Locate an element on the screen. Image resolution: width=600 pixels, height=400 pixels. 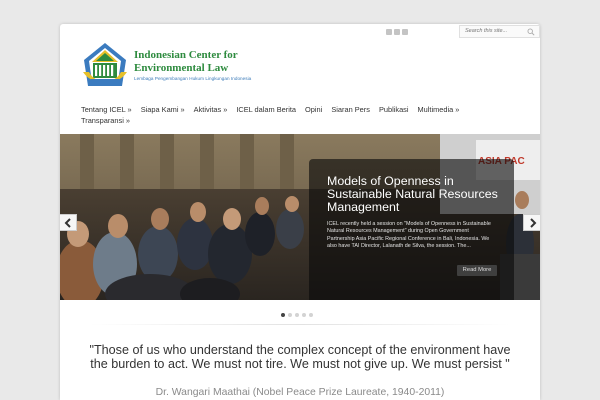
read-more-button: Read More is located at coordinates (477, 270).